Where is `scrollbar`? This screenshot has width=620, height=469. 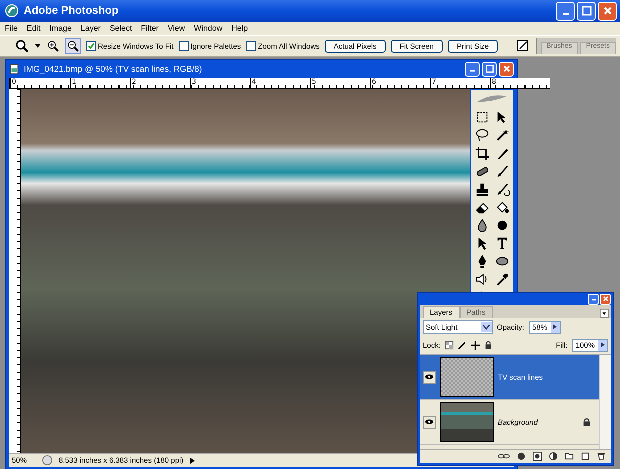 scrollbar is located at coordinates (605, 402).